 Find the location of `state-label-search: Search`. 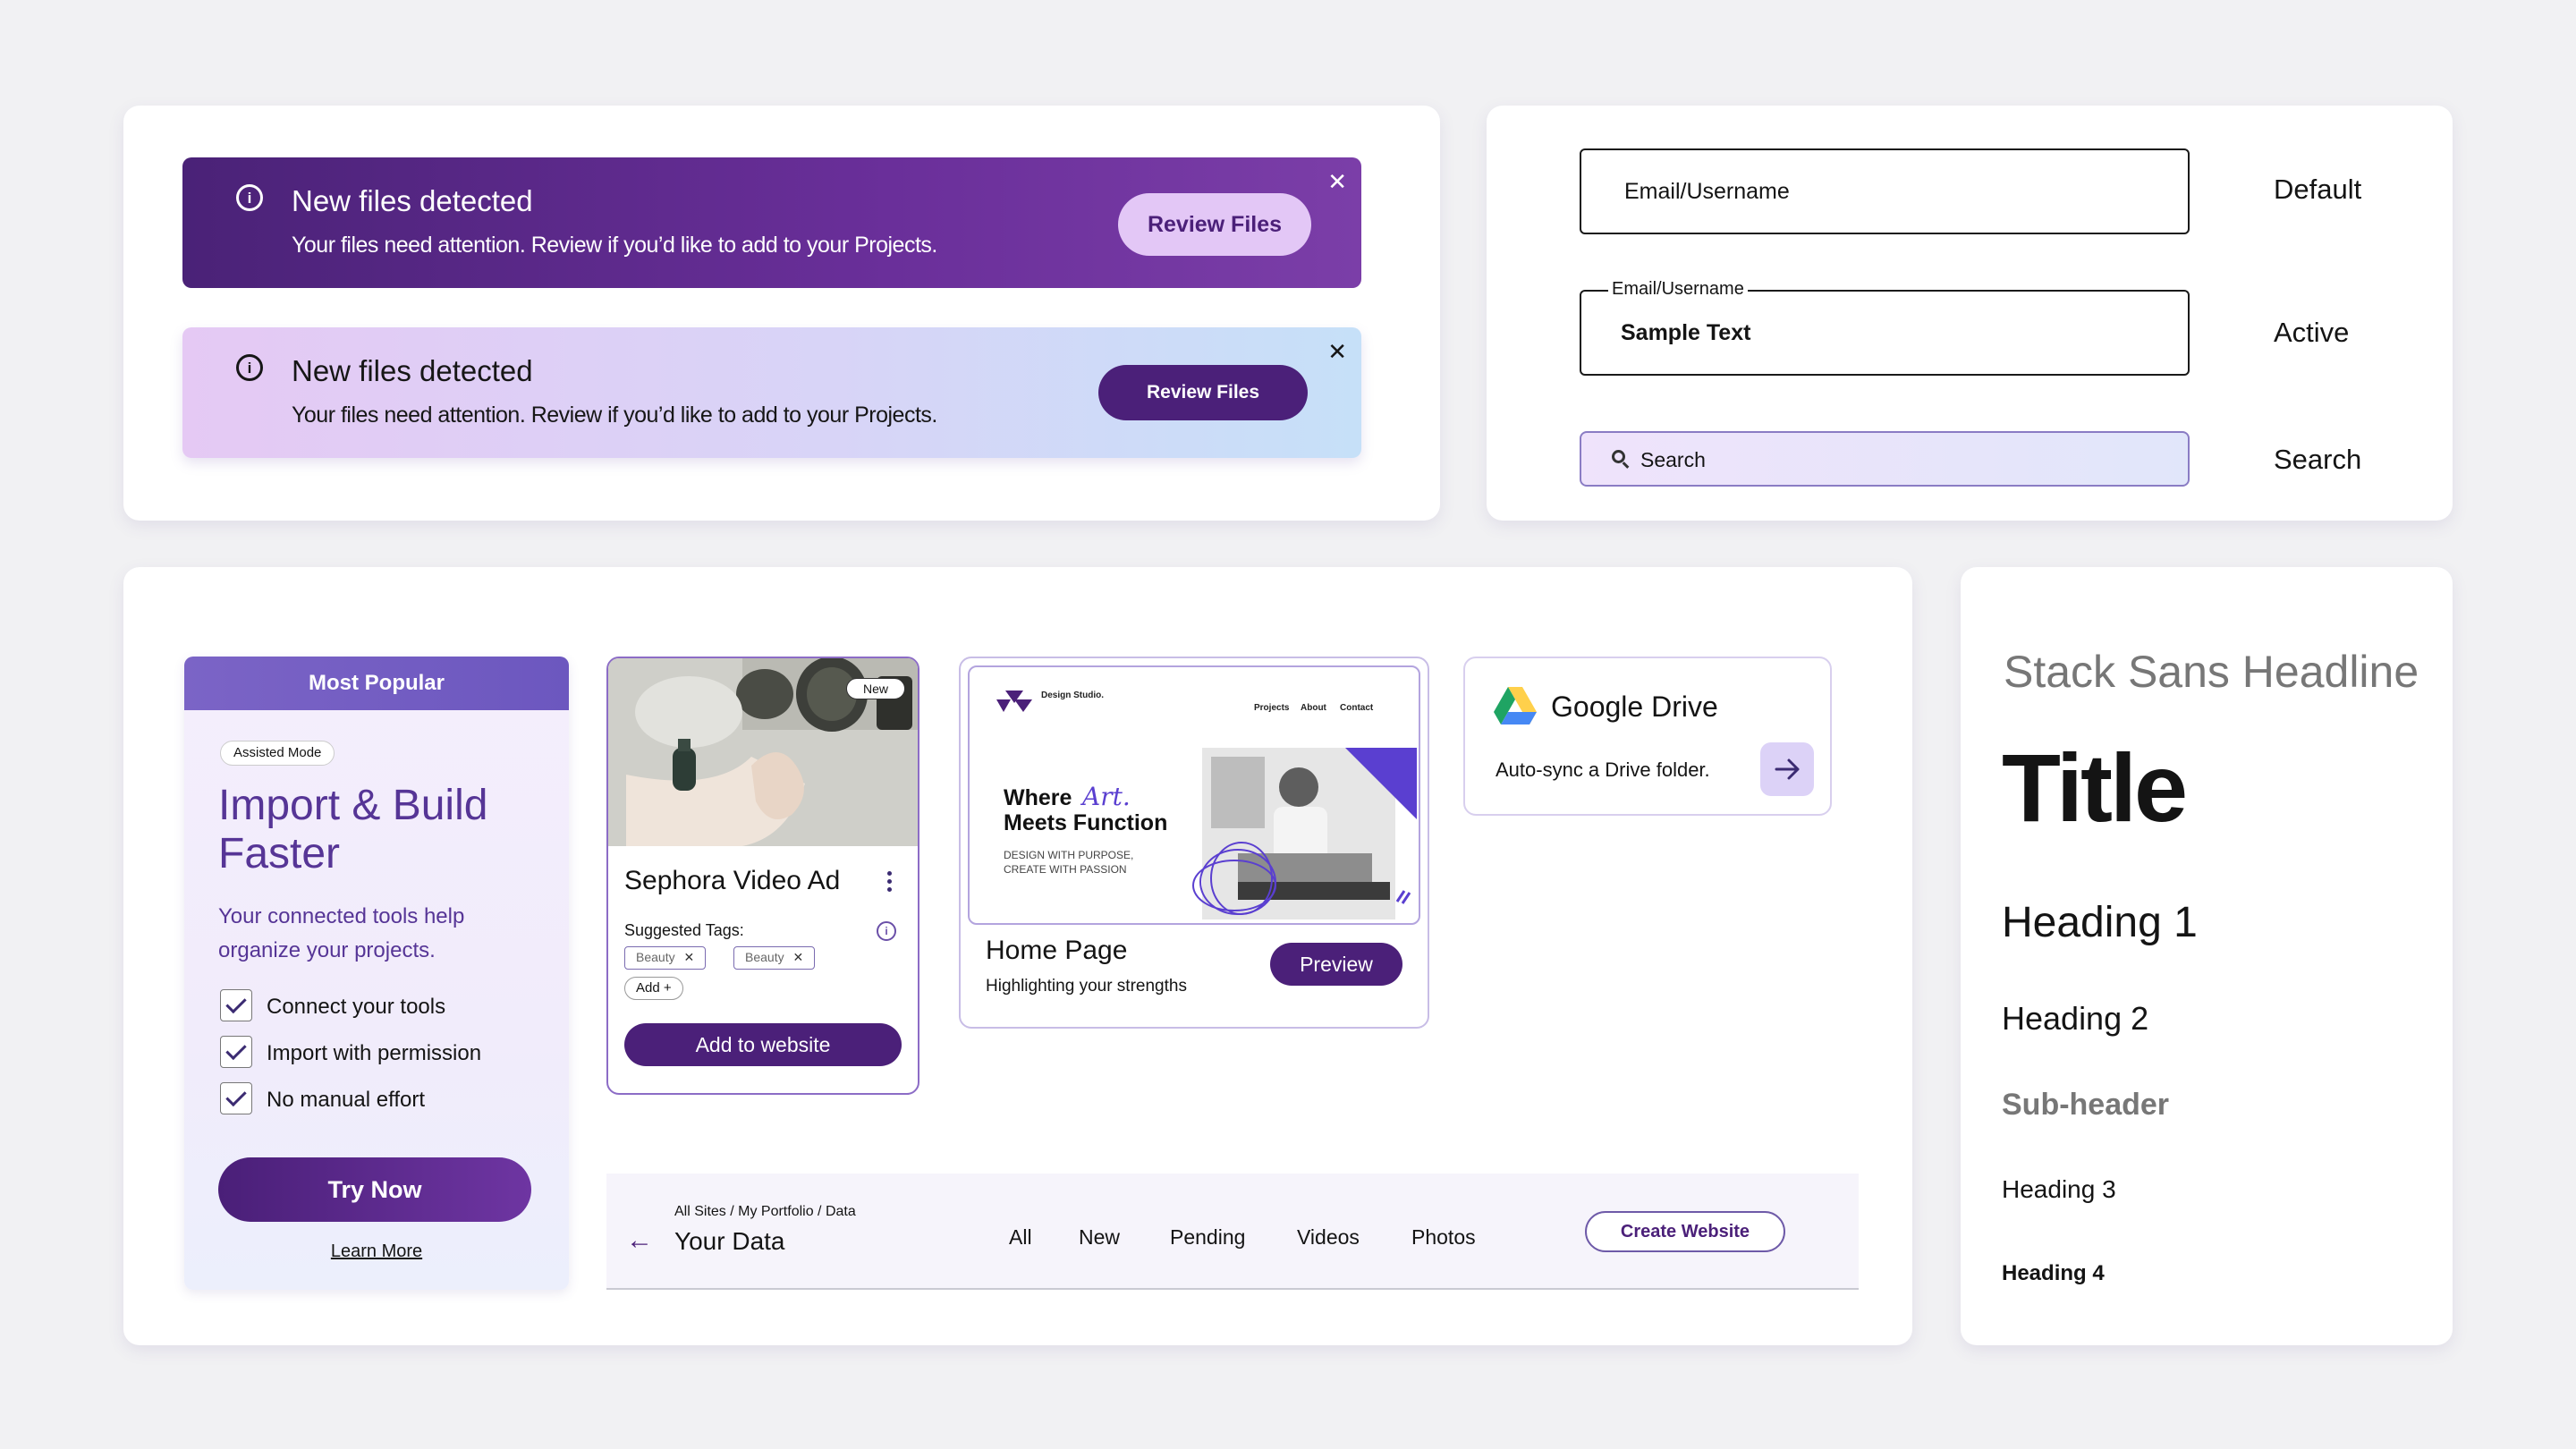

state-label-search: Search is located at coordinates (2318, 459).